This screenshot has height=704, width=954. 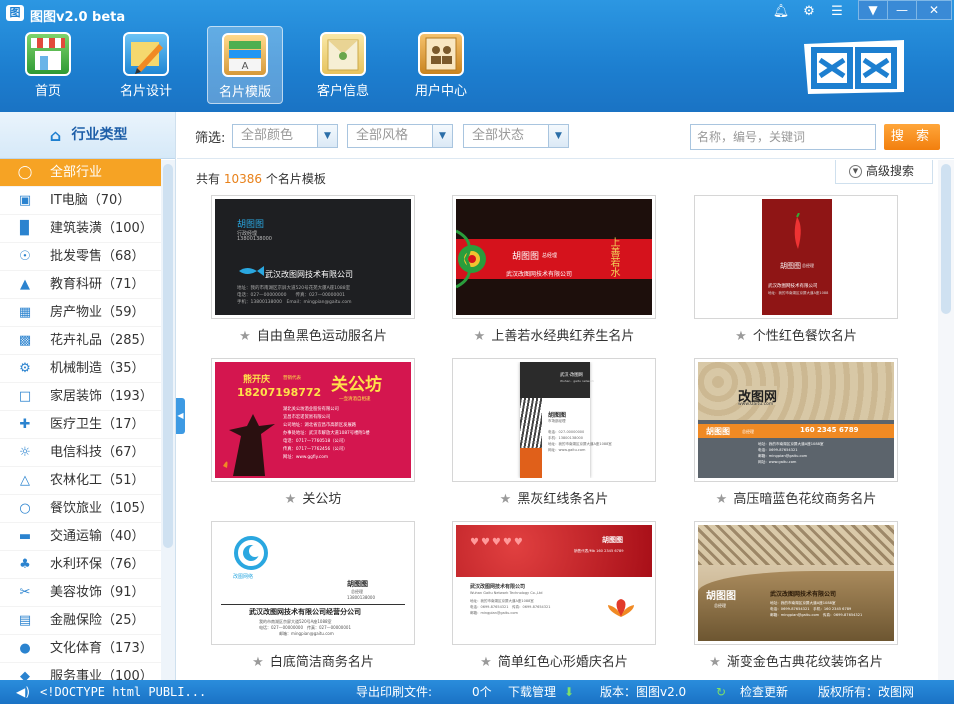 I want to click on sidebar-item-category: ● 文化体育（173）, so click(x=80, y=649).